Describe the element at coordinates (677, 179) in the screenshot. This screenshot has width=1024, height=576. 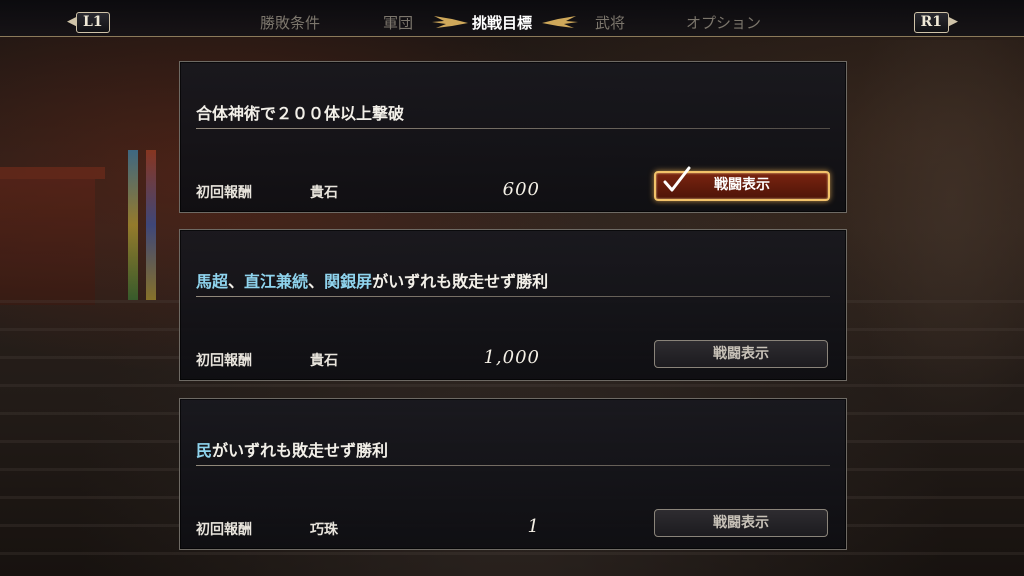
I see `checkmark-icon` at that location.